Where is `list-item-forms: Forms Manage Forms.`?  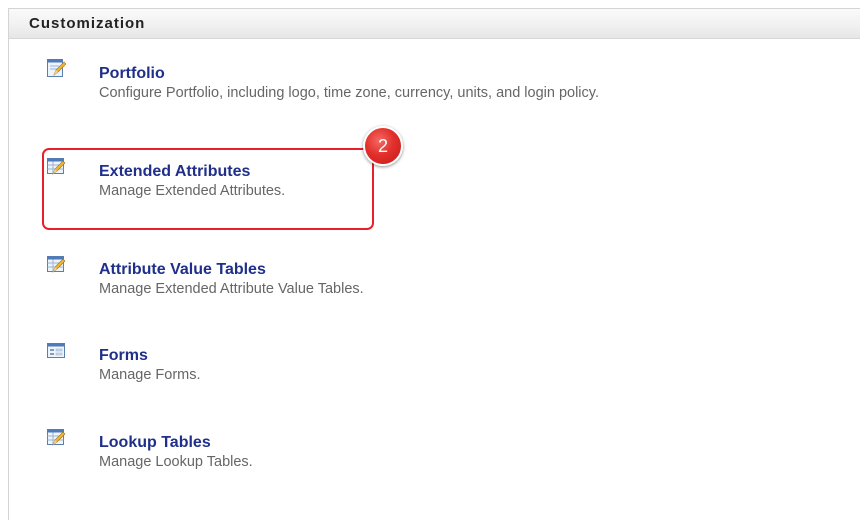 list-item-forms: Forms Manage Forms. is located at coordinates (420, 366).